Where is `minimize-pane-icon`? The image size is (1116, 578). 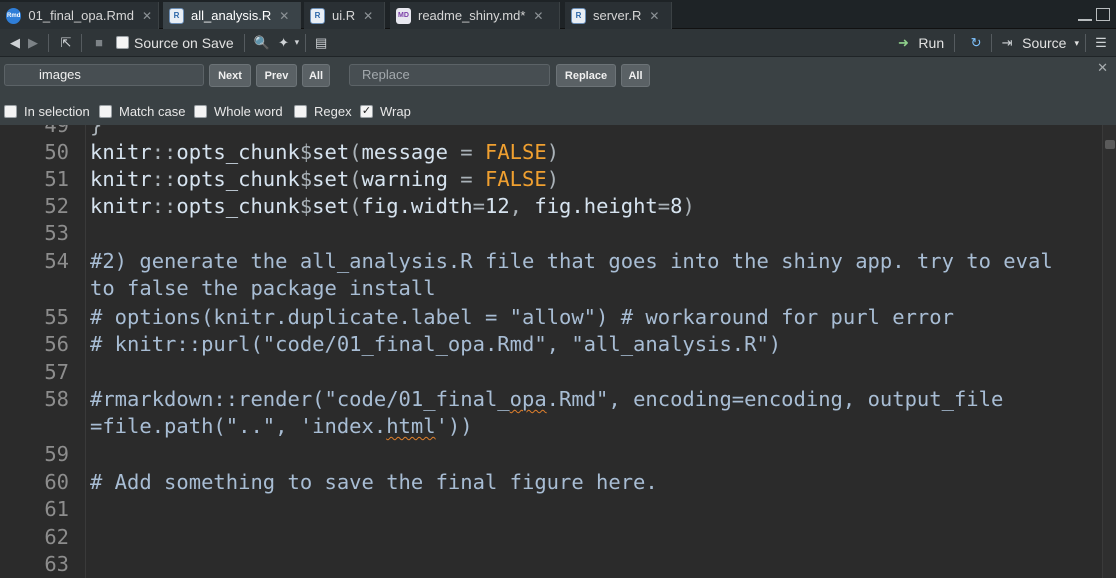 minimize-pane-icon is located at coordinates (1085, 17).